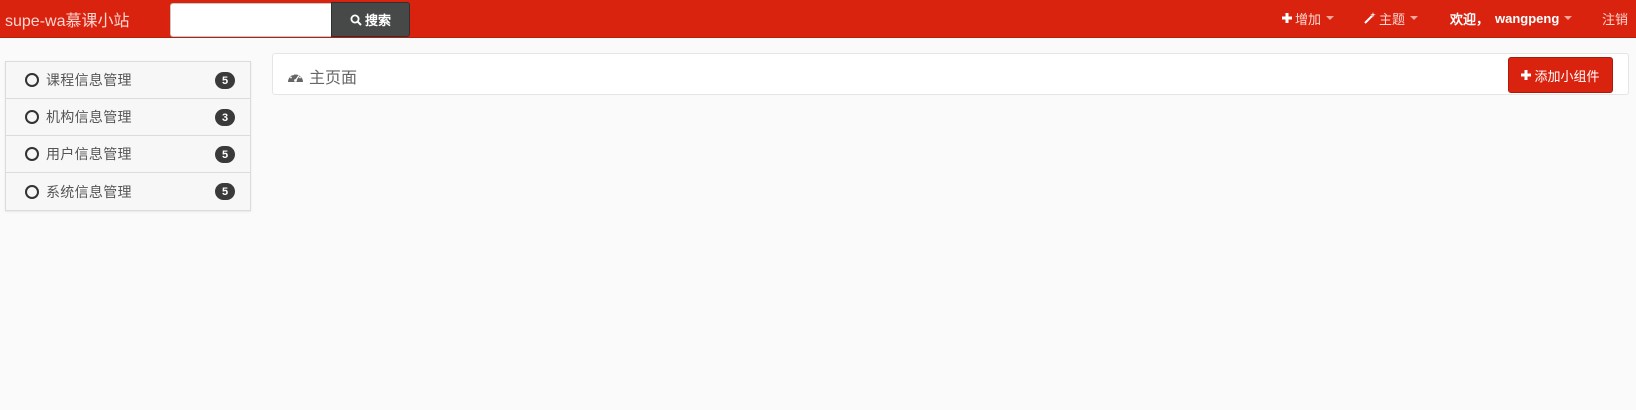  I want to click on sidebar-item-label: 课程信息管理, so click(89, 80).